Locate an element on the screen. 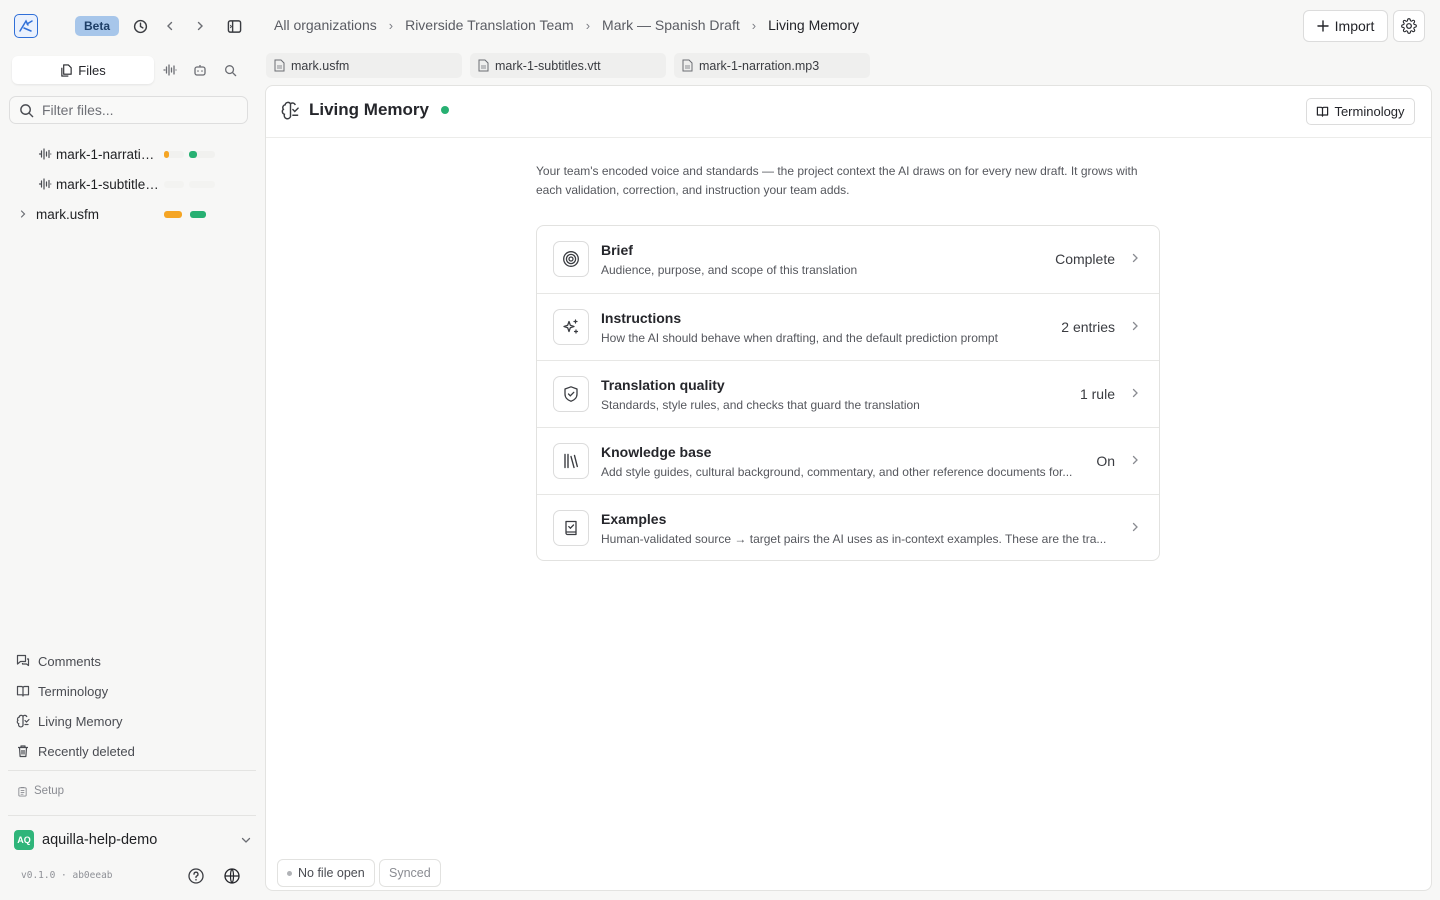  page-title-text: Living Memory is located at coordinates (369, 109).